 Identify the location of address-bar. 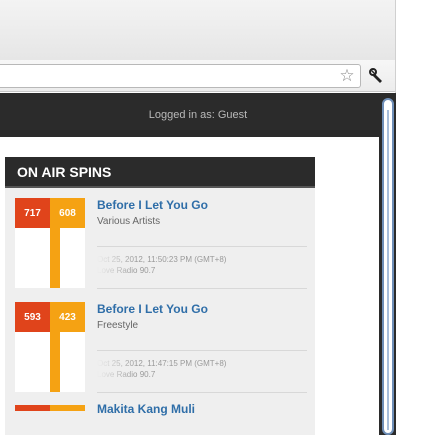
(180, 76).